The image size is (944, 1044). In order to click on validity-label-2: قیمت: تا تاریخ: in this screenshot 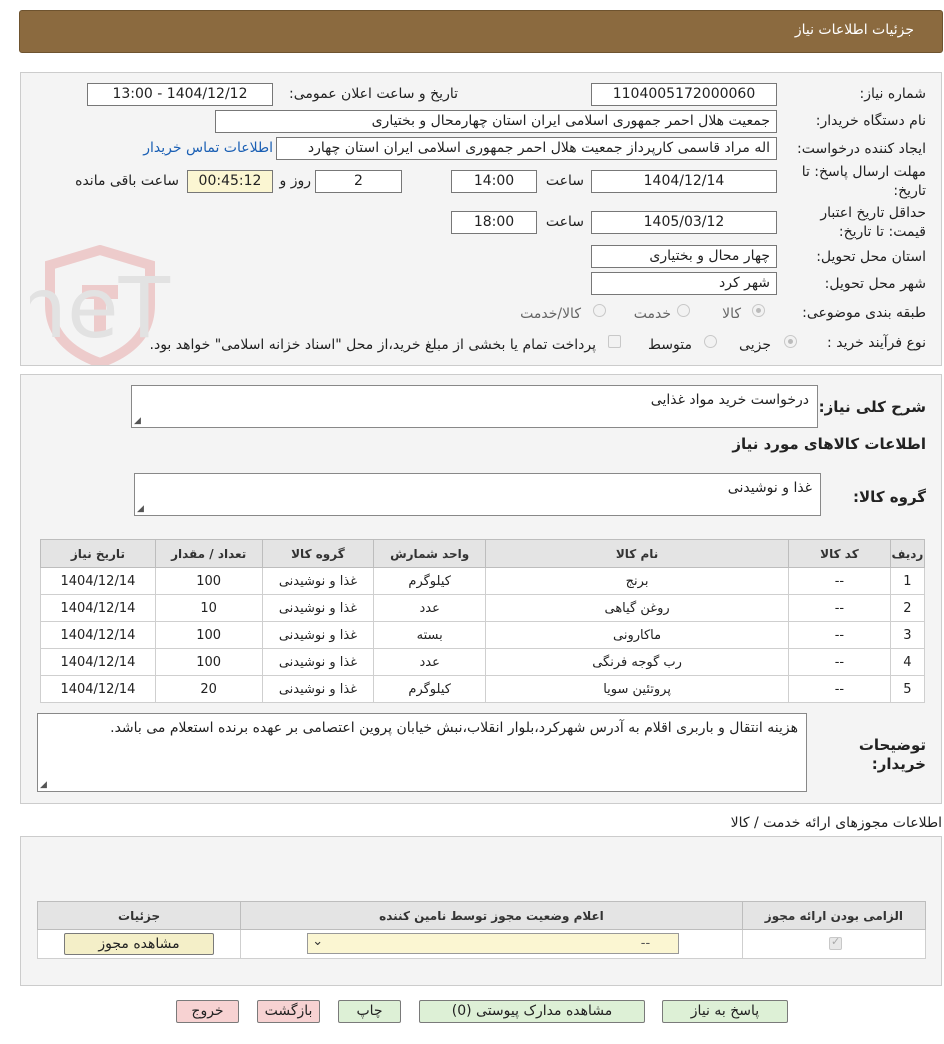, I will do `click(882, 232)`.